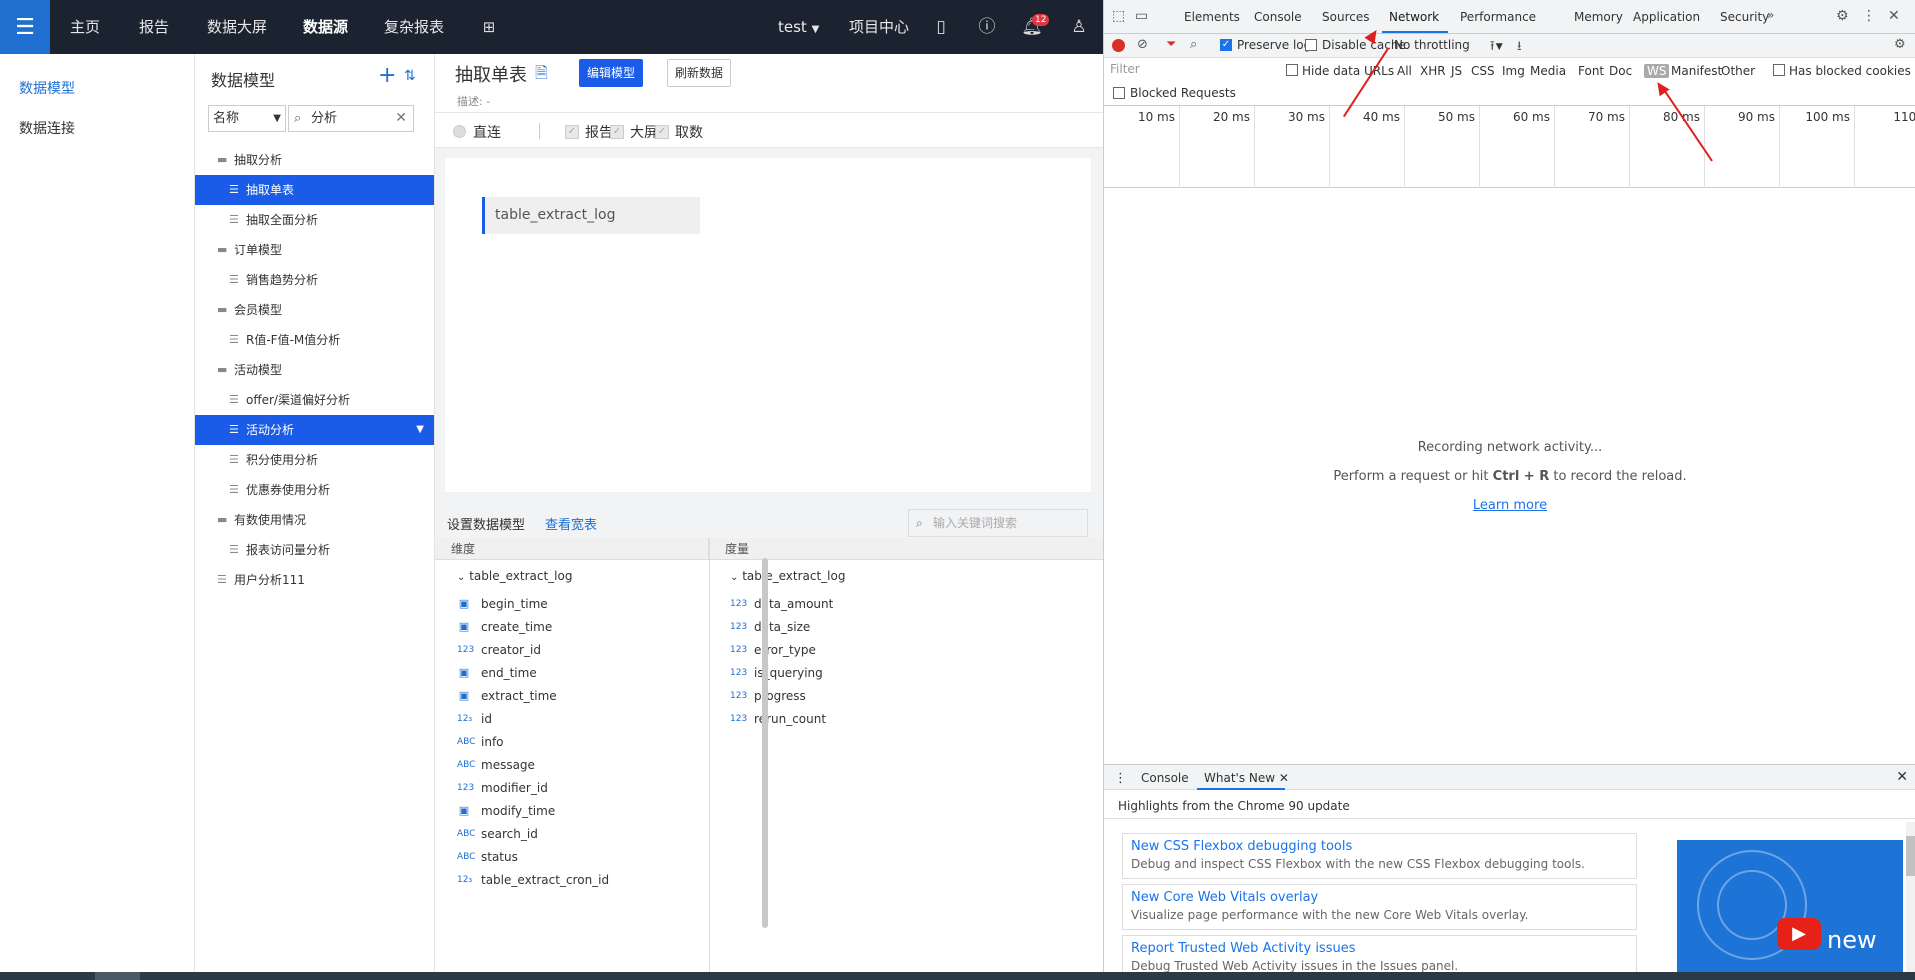 Image resolution: width=1915 pixels, height=980 pixels. What do you see at coordinates (1744, 17) in the screenshot?
I see `tab-security: Security` at bounding box center [1744, 17].